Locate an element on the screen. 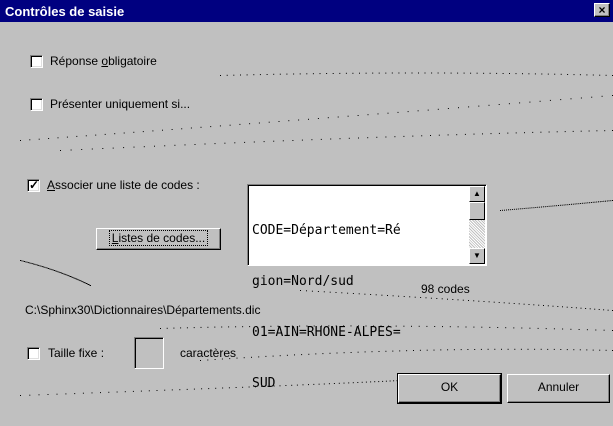 The height and width of the screenshot is (426, 613). scroll-down-button: ▼ is located at coordinates (477, 256).